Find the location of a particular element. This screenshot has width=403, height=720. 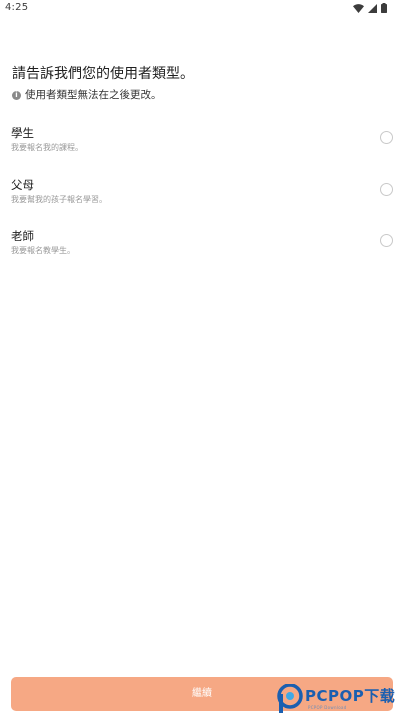

watermark-brand: PCPOP下载 is located at coordinates (350, 696).